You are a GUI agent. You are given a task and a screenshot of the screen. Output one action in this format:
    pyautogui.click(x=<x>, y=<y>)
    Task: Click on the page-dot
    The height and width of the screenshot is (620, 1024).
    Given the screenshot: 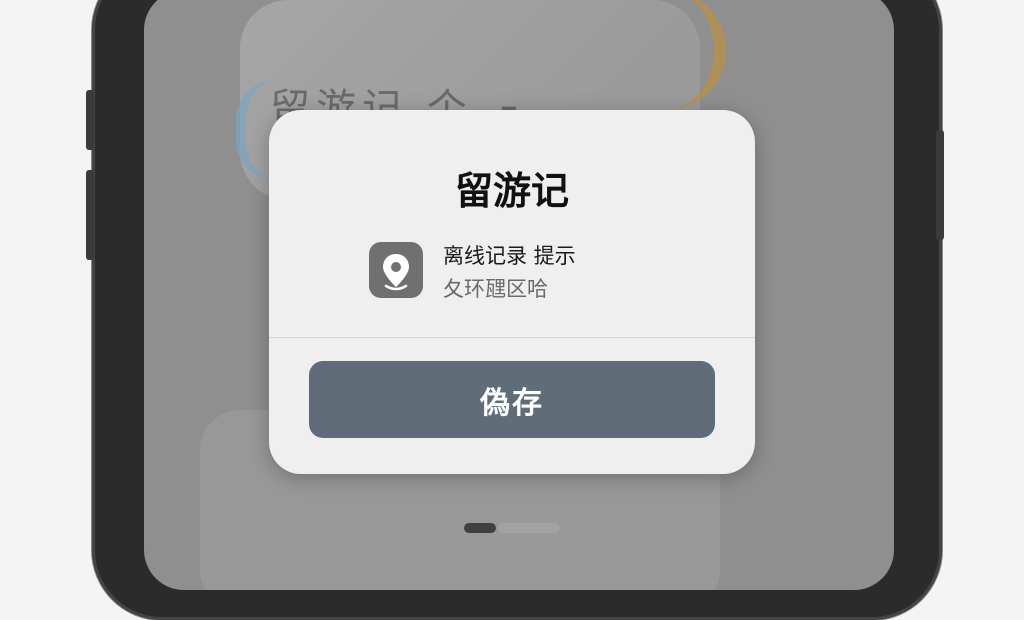 What is the action you would take?
    pyautogui.click(x=529, y=528)
    